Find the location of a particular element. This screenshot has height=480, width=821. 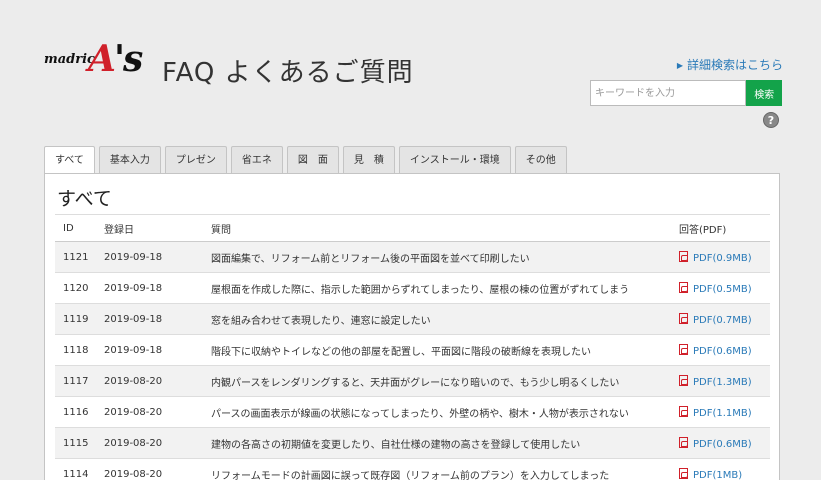

madric-logo: madric A's is located at coordinates (94, 61).